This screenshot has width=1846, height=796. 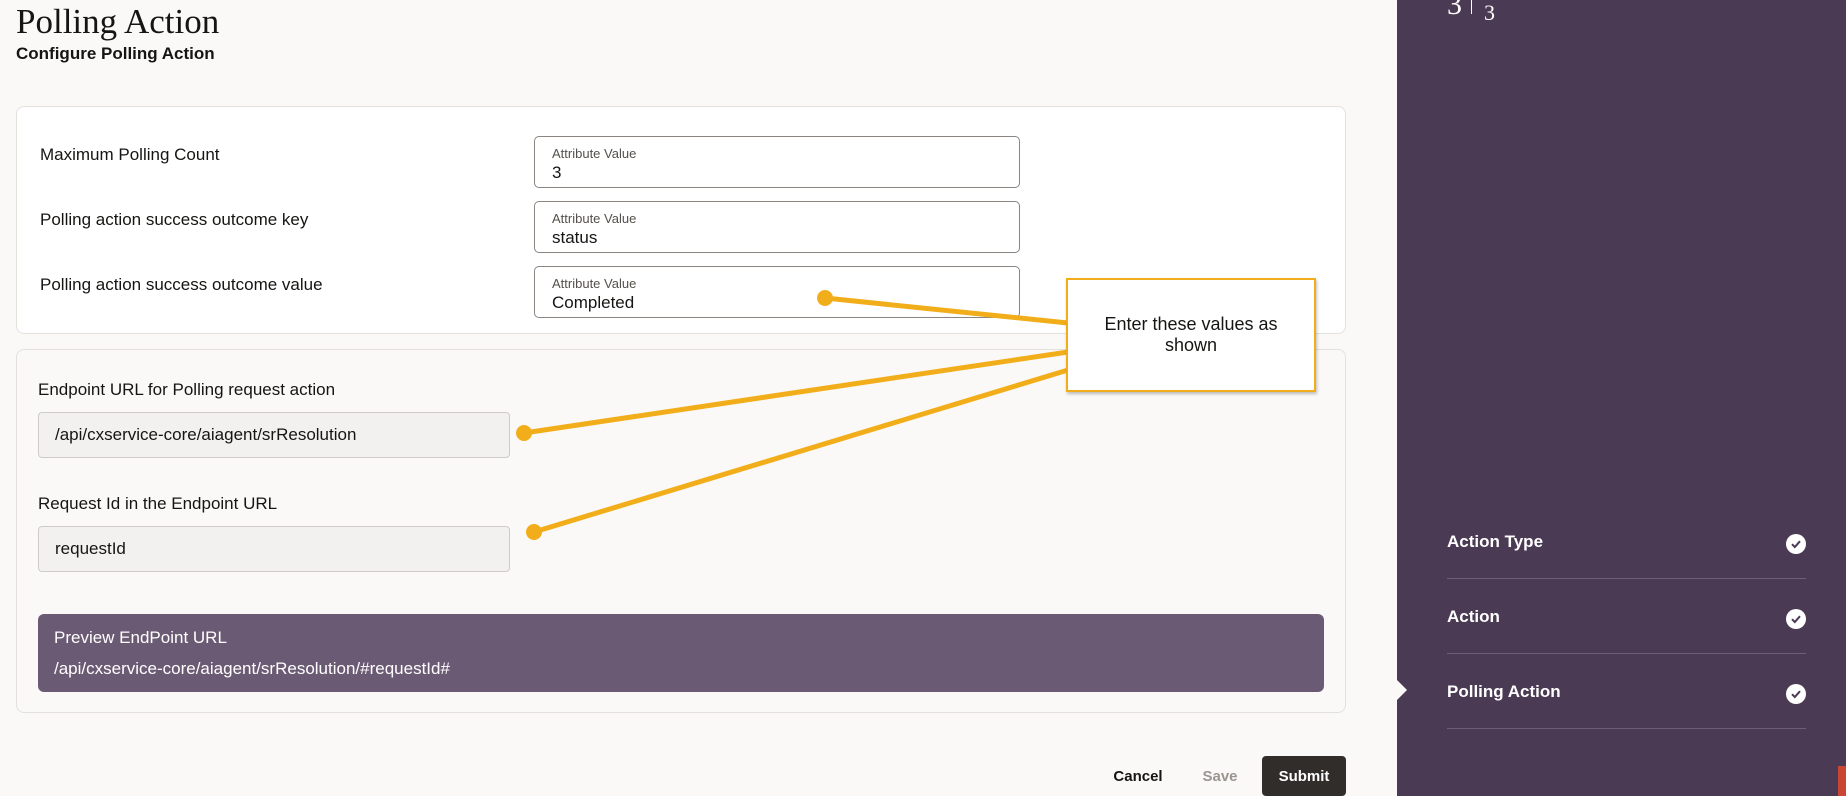 I want to click on endpoint-url-input: /api/cxservice-core/aiagent/srResolution, so click(x=274, y=435).